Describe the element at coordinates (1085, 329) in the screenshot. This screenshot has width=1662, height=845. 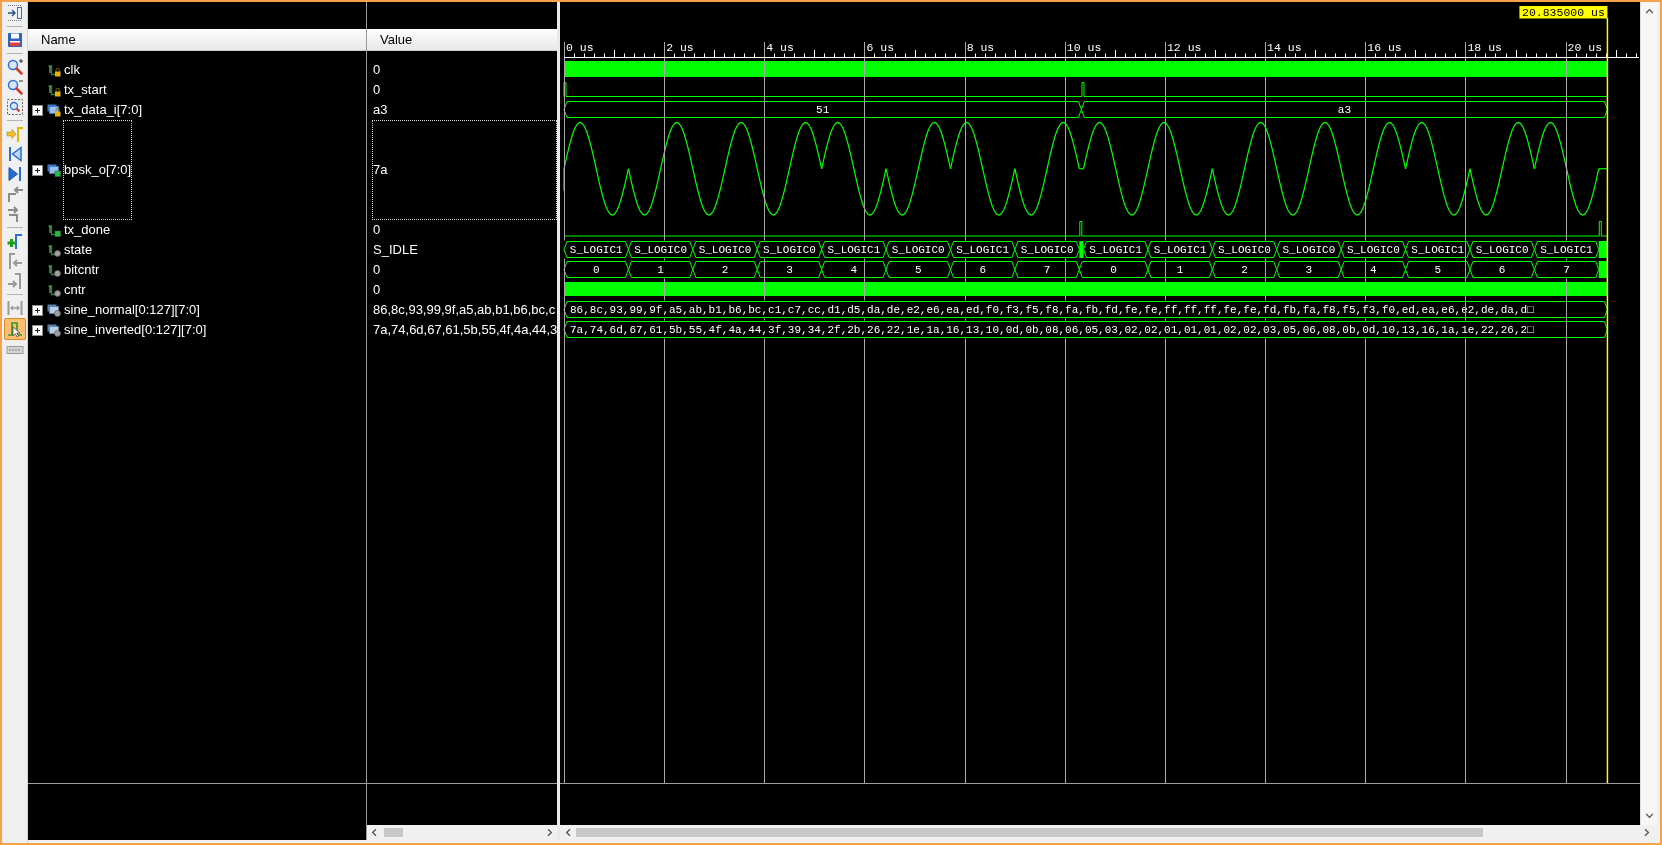
I see `bus-segment: 7a,74,6d,67,61,5b,55,4f,4a,44,3f,39,34,2f,2b,26,22,1e,1a,16,13,10,0d,0b,08,06,05,03,02,02,01,01,01,02,02,03,05,06,08,0b,0d,10,13,16,1a,1e,22,26,2□` at that location.